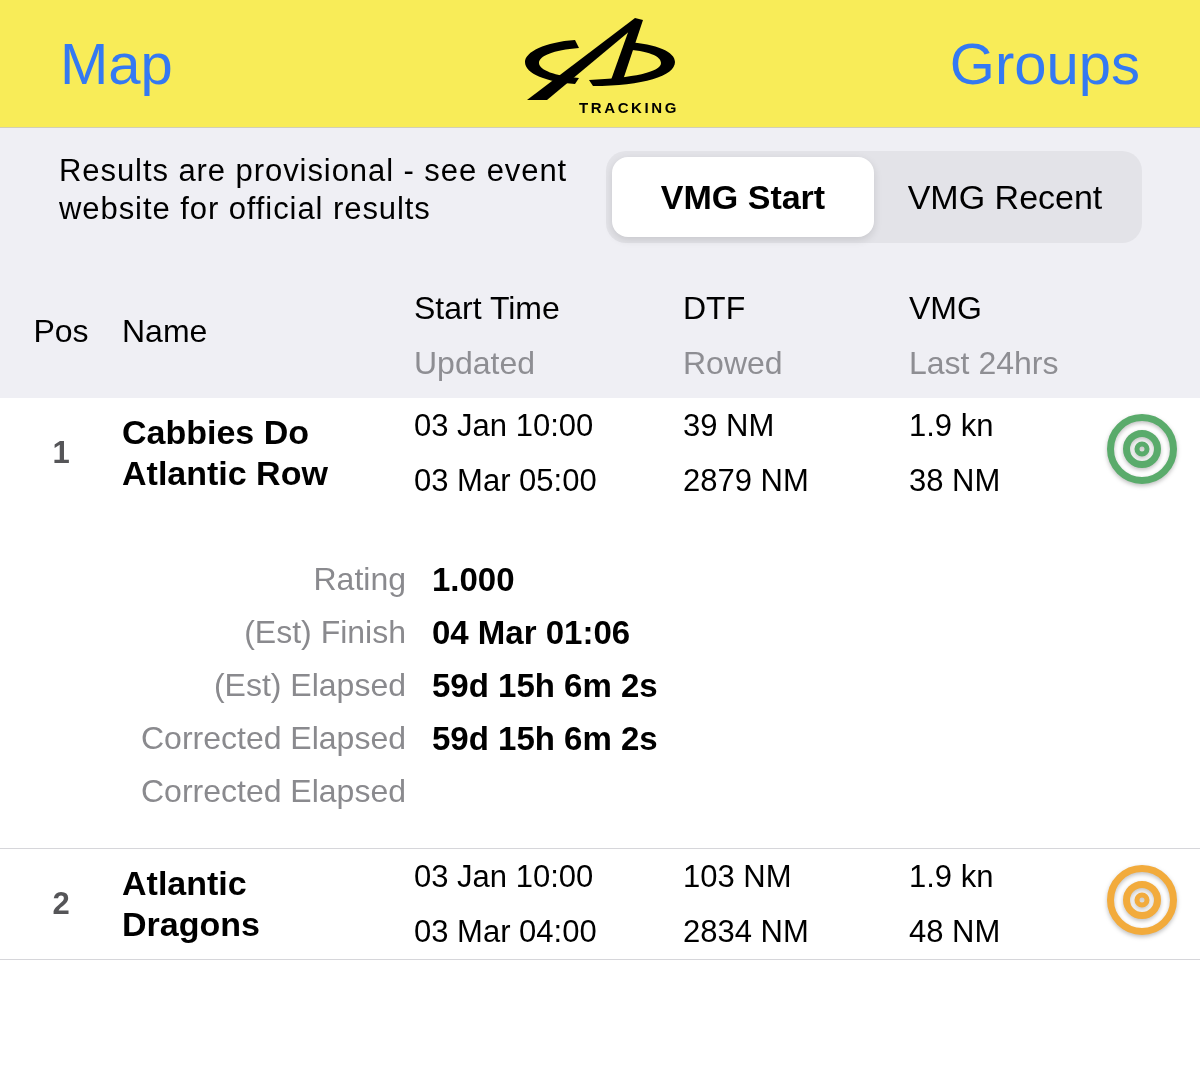  Describe the element at coordinates (309, 685) in the screenshot. I see `detail-label: (Est) Elapsed` at that location.